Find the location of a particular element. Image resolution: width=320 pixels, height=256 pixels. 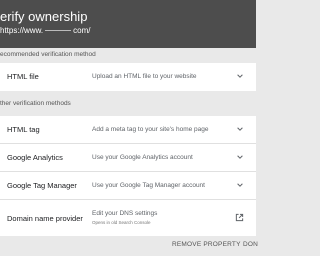

property-url: https://www. com/ is located at coordinates (45, 30).